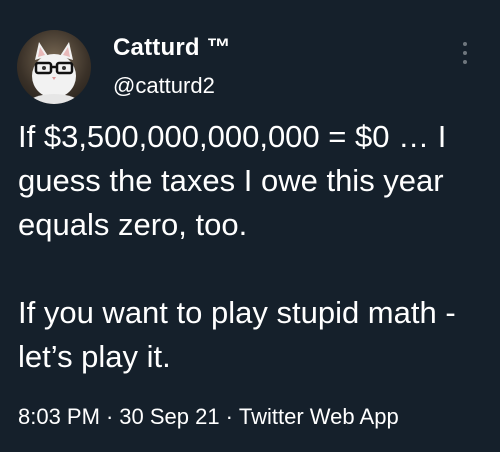 The width and height of the screenshot is (500, 452). I want to click on cat-avatar-icon, so click(54, 73).